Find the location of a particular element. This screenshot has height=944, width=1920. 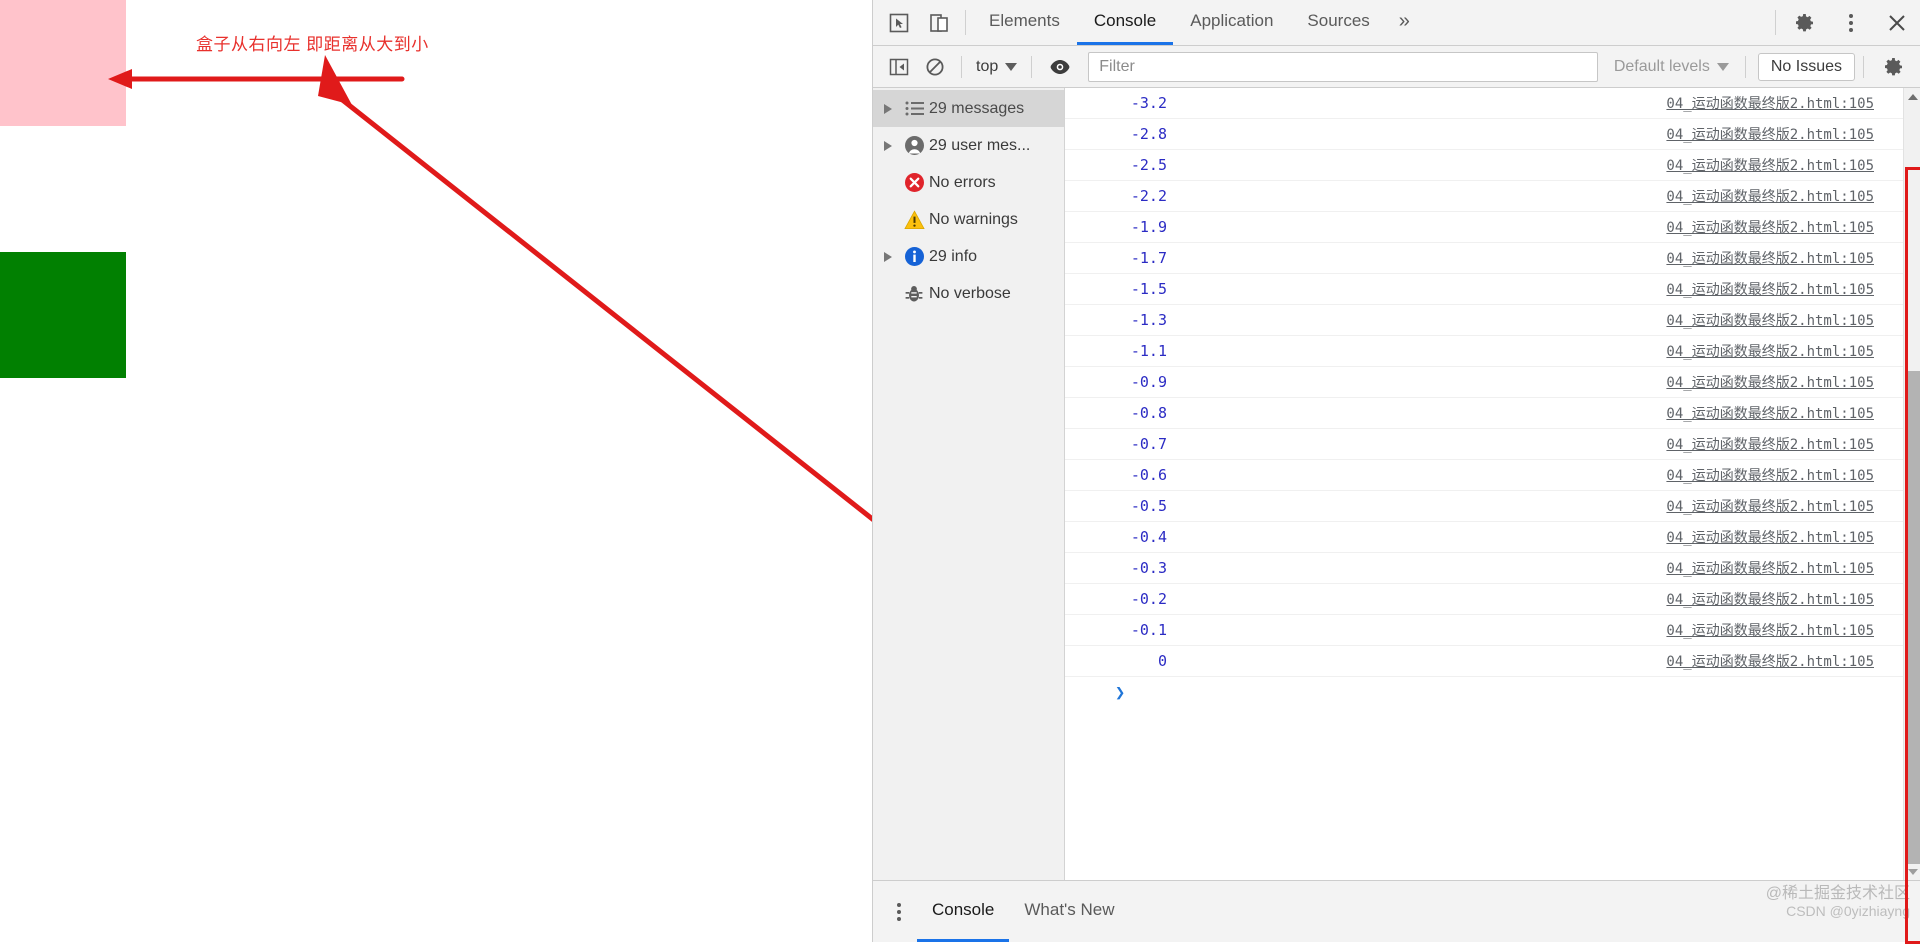

log-row: -2.5 04_运动函数最终版2.html:105 is located at coordinates (1492, 165).